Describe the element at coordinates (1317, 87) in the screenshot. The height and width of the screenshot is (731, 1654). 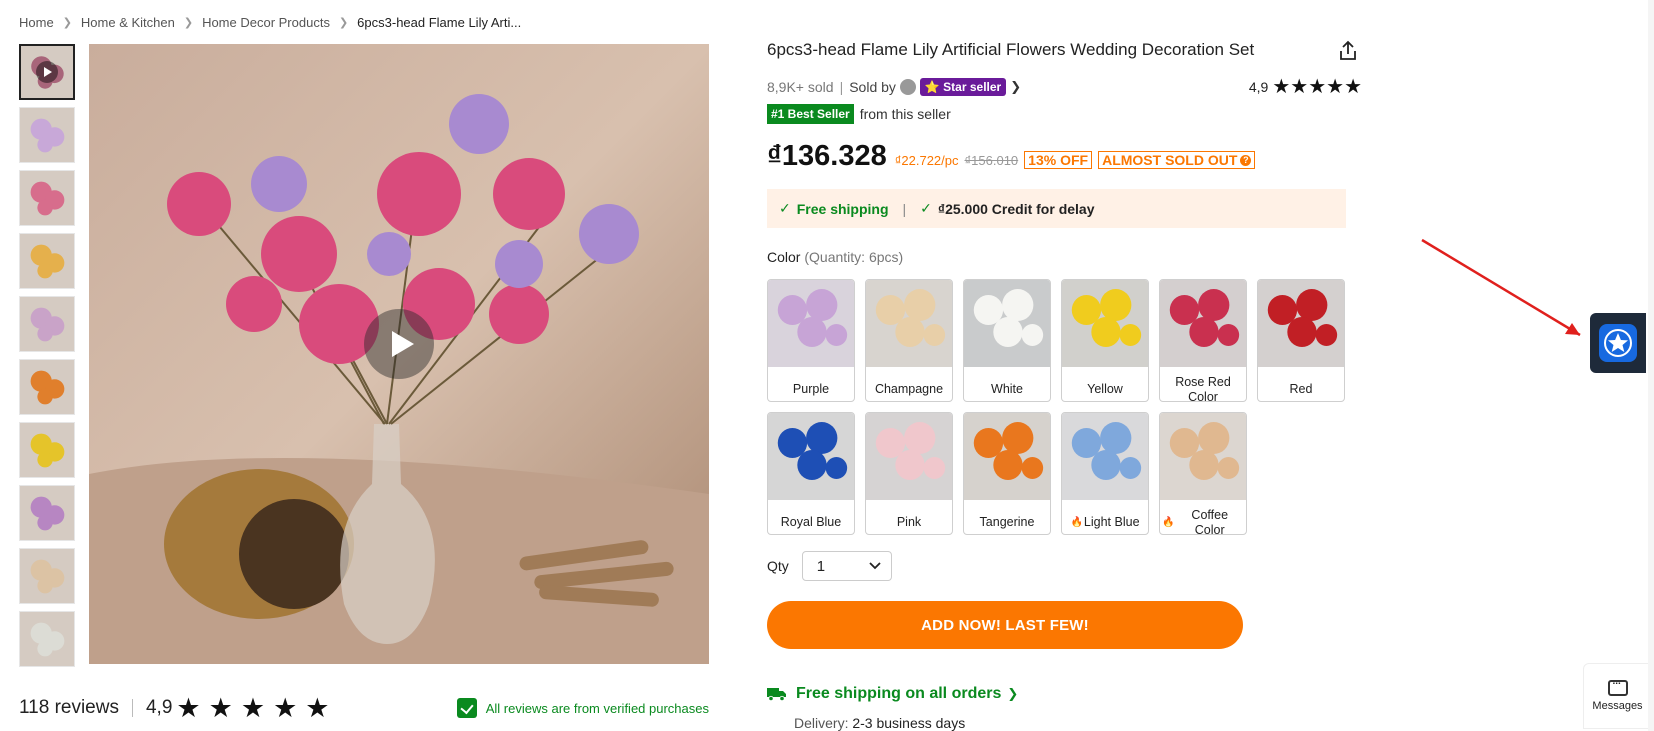
I see `rating-stars: ★★★★★` at that location.